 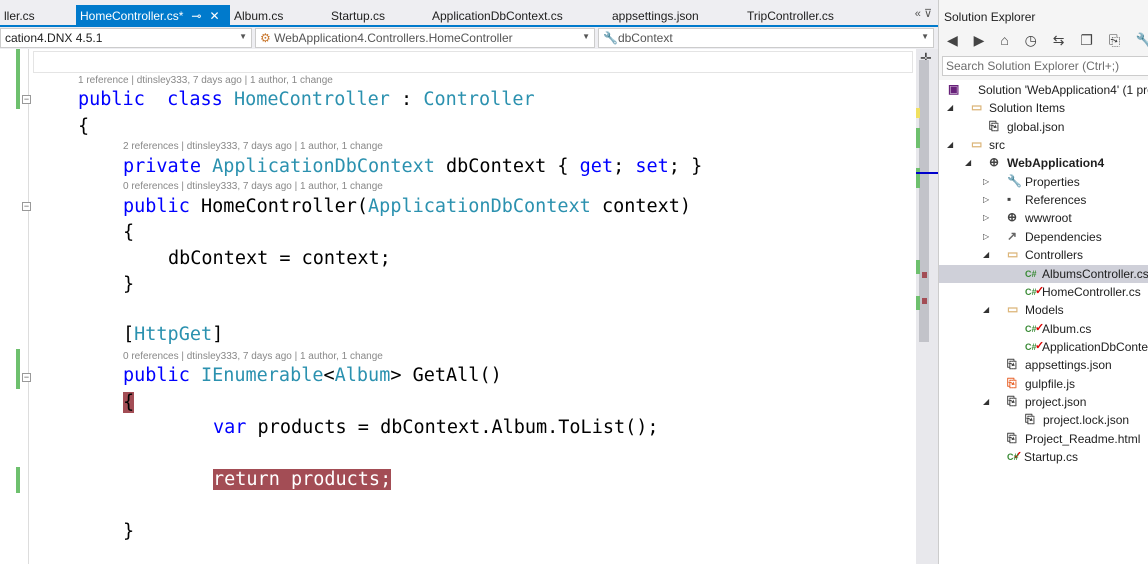 I want to click on tree-item: ◢ ⎘ project.json, so click(x=1043, y=402).